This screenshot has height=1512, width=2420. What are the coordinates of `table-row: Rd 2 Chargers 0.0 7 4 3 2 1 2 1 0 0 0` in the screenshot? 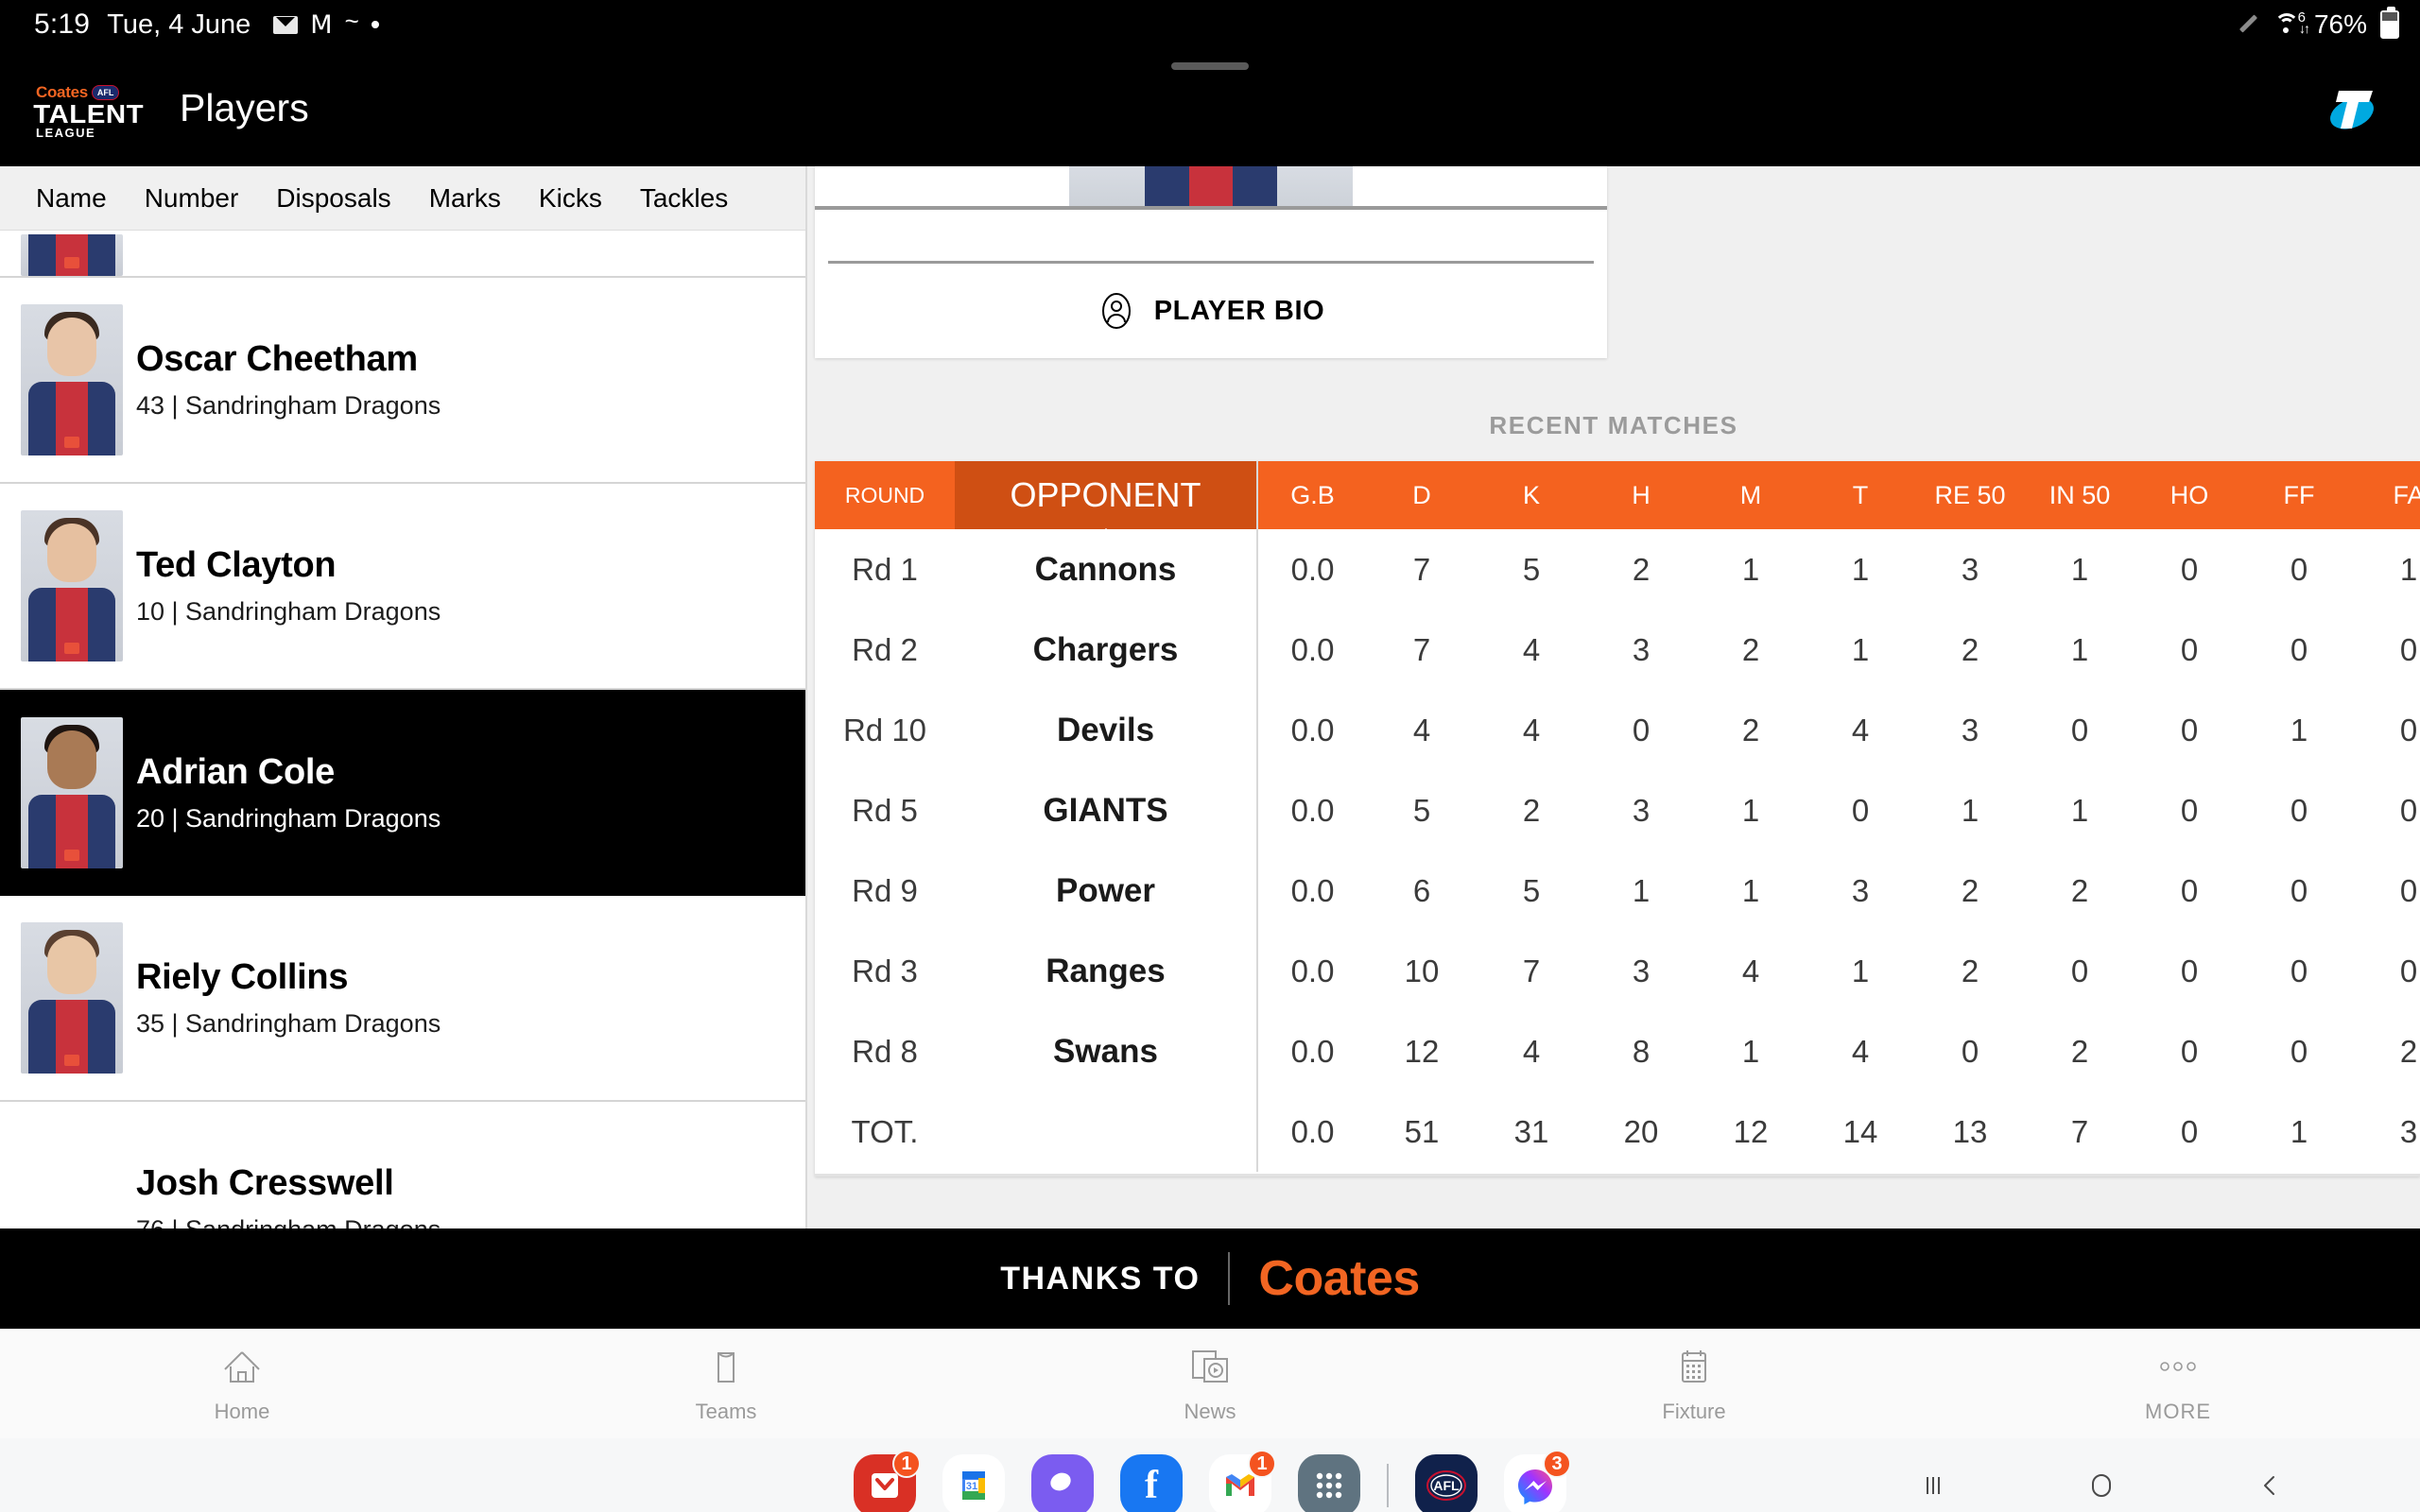 It's located at (1617, 650).